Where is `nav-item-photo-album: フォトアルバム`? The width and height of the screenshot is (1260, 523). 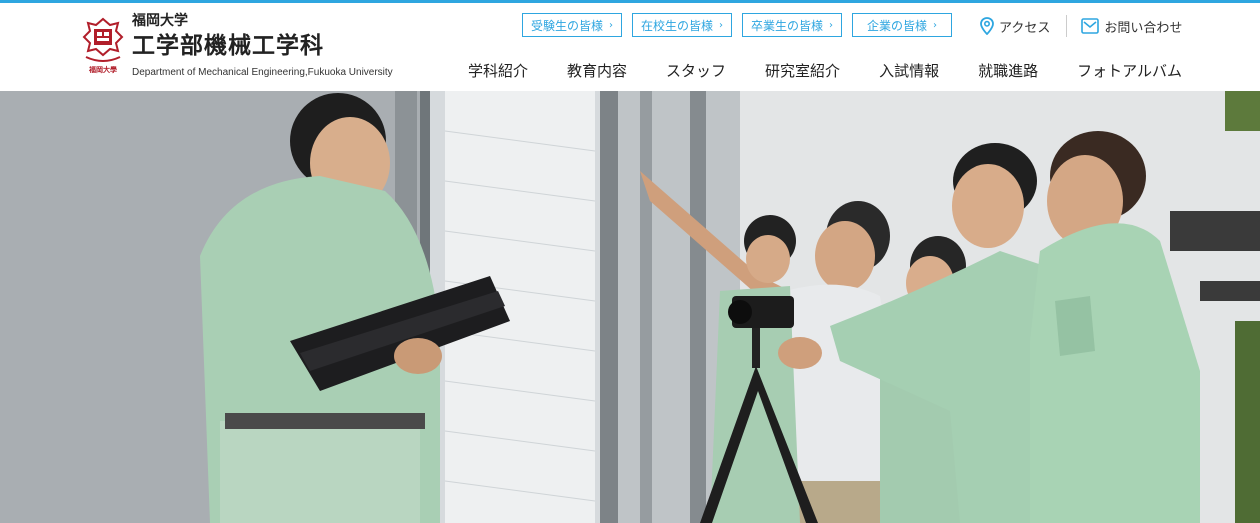
nav-item-photo-album: フォトアルバム is located at coordinates (1129, 70).